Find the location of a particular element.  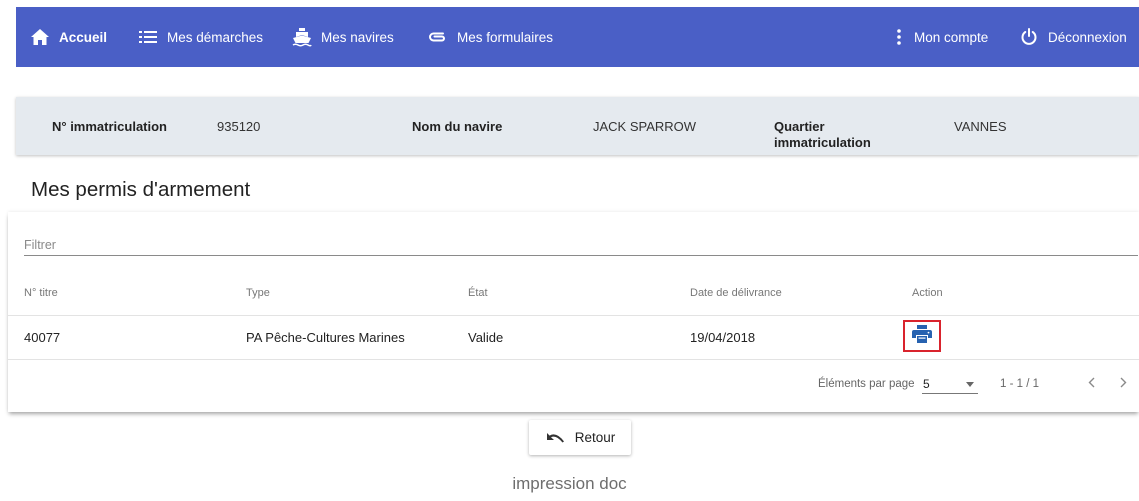

ship-icon is located at coordinates (302, 37).